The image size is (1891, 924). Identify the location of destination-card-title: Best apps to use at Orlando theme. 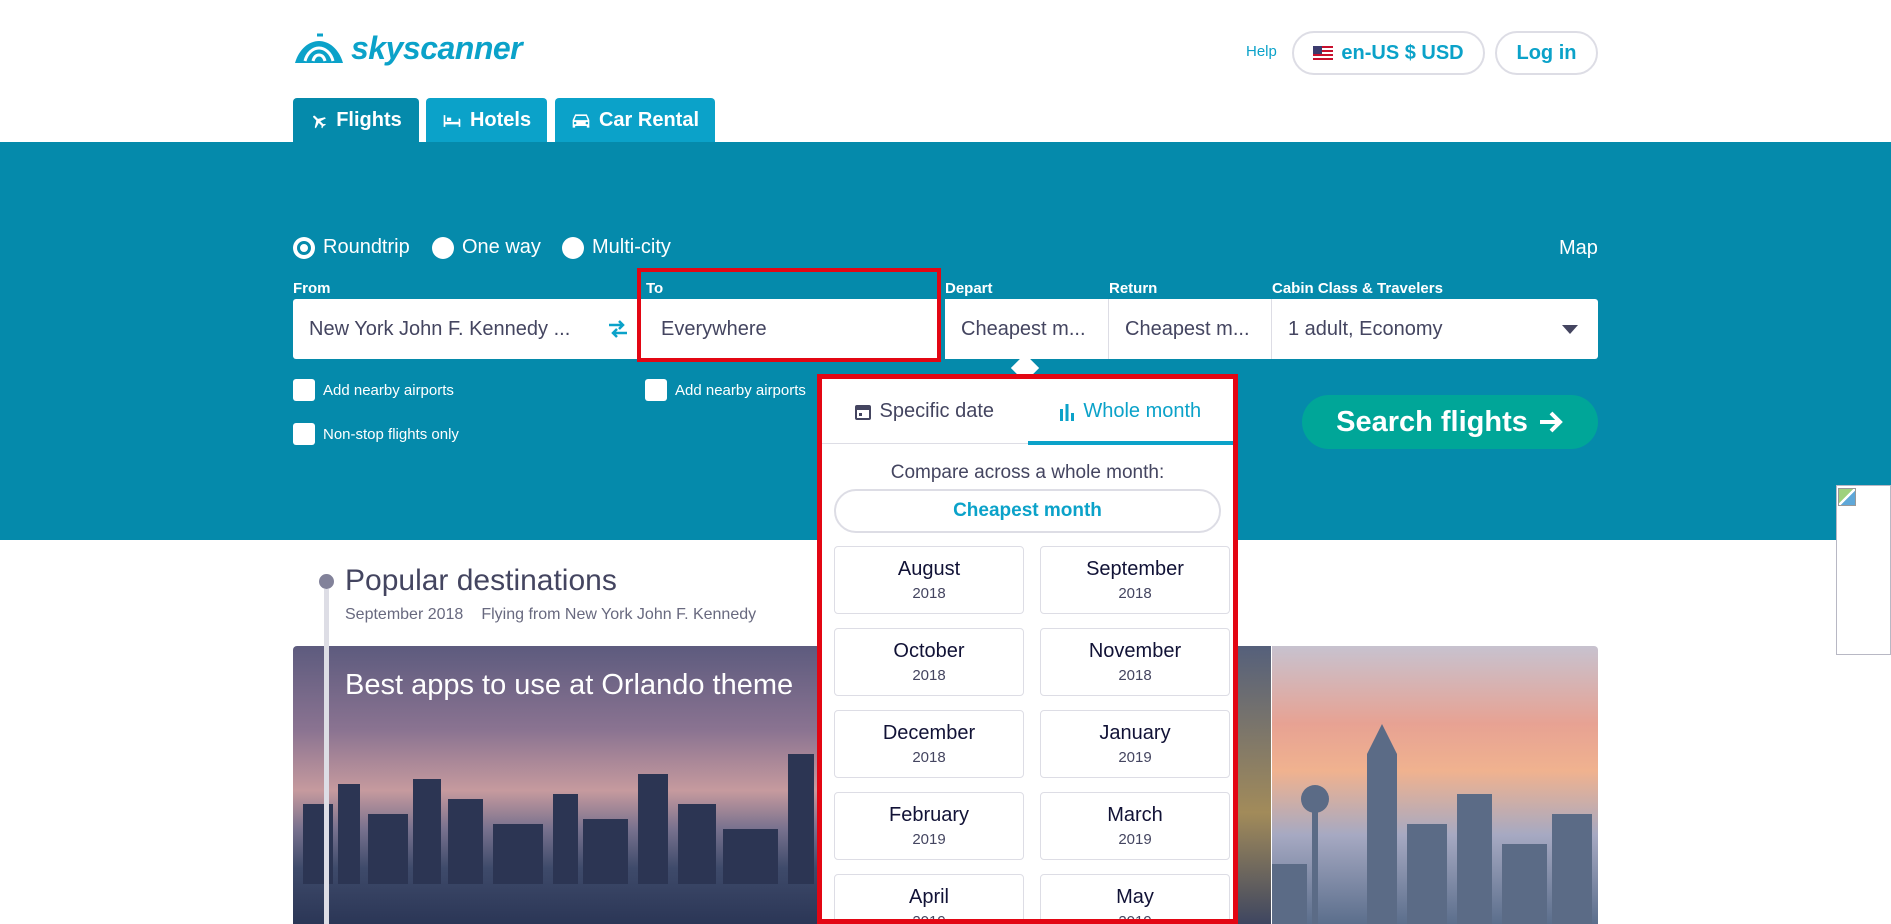
(569, 685).